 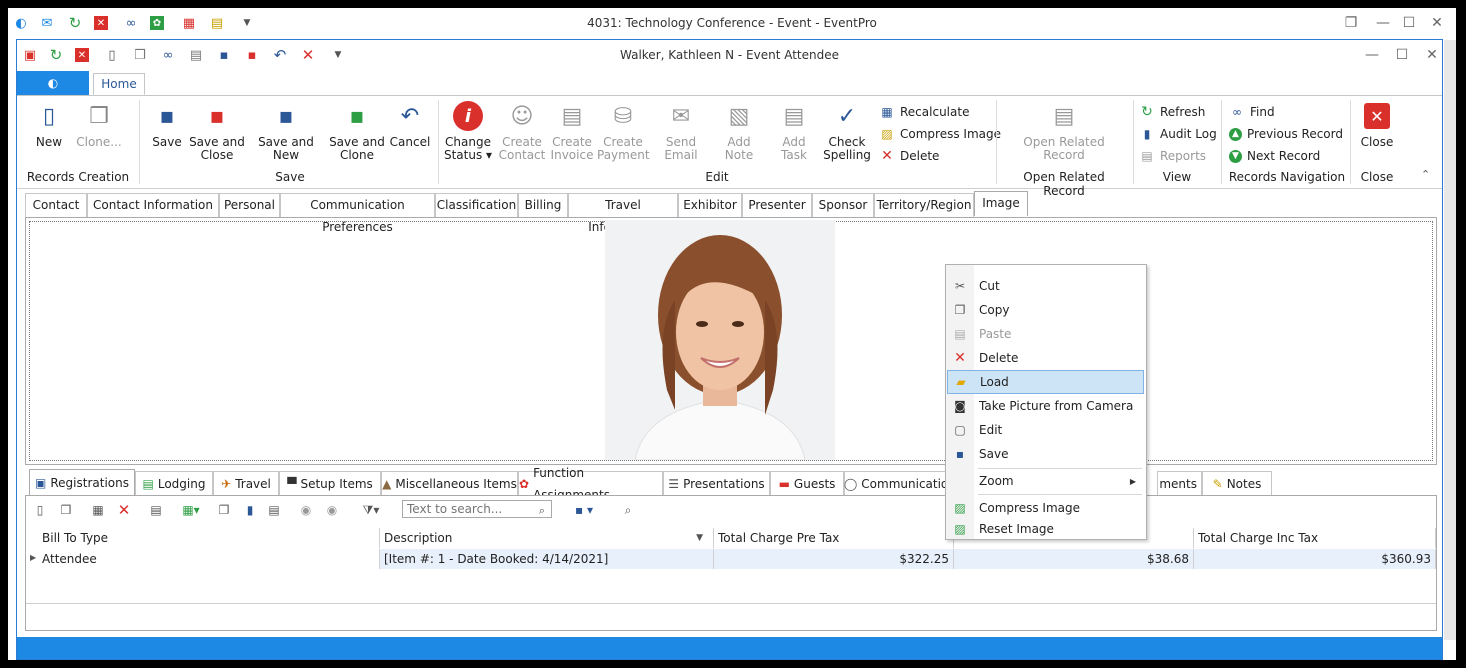 I want to click on save-and-clone-button: ▪ Save and Clone, so click(x=357, y=131).